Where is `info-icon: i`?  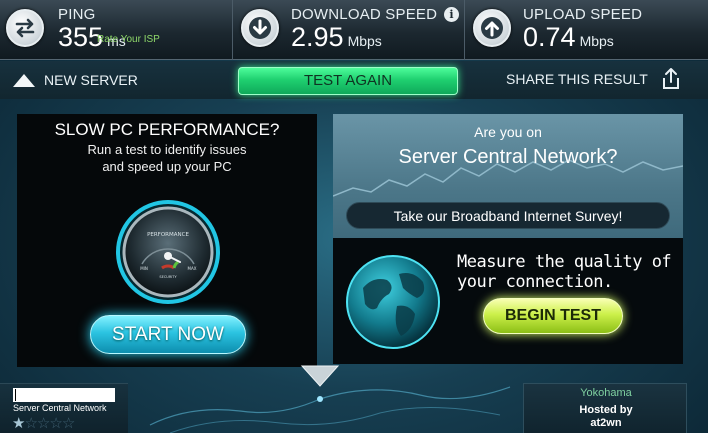 info-icon: i is located at coordinates (451, 14).